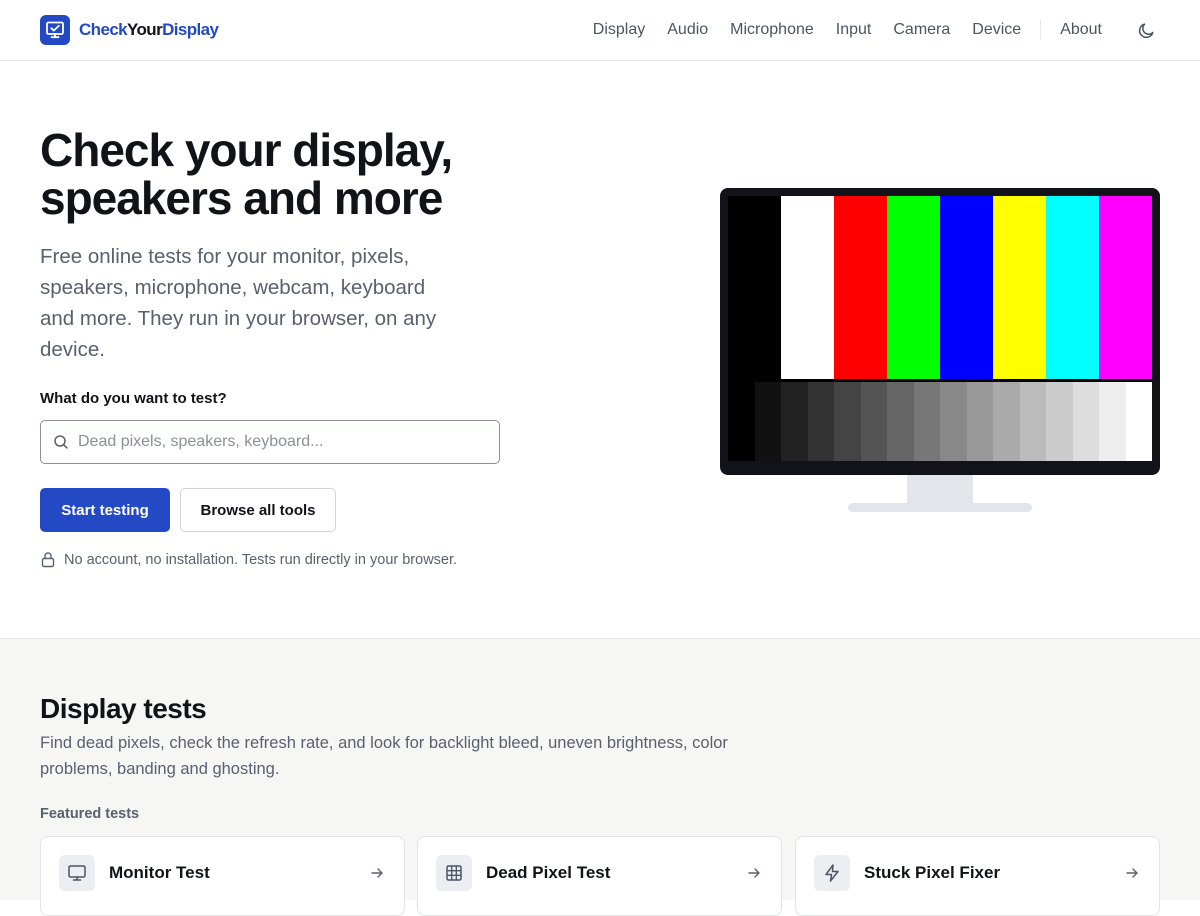  I want to click on lock-icon, so click(48, 560).